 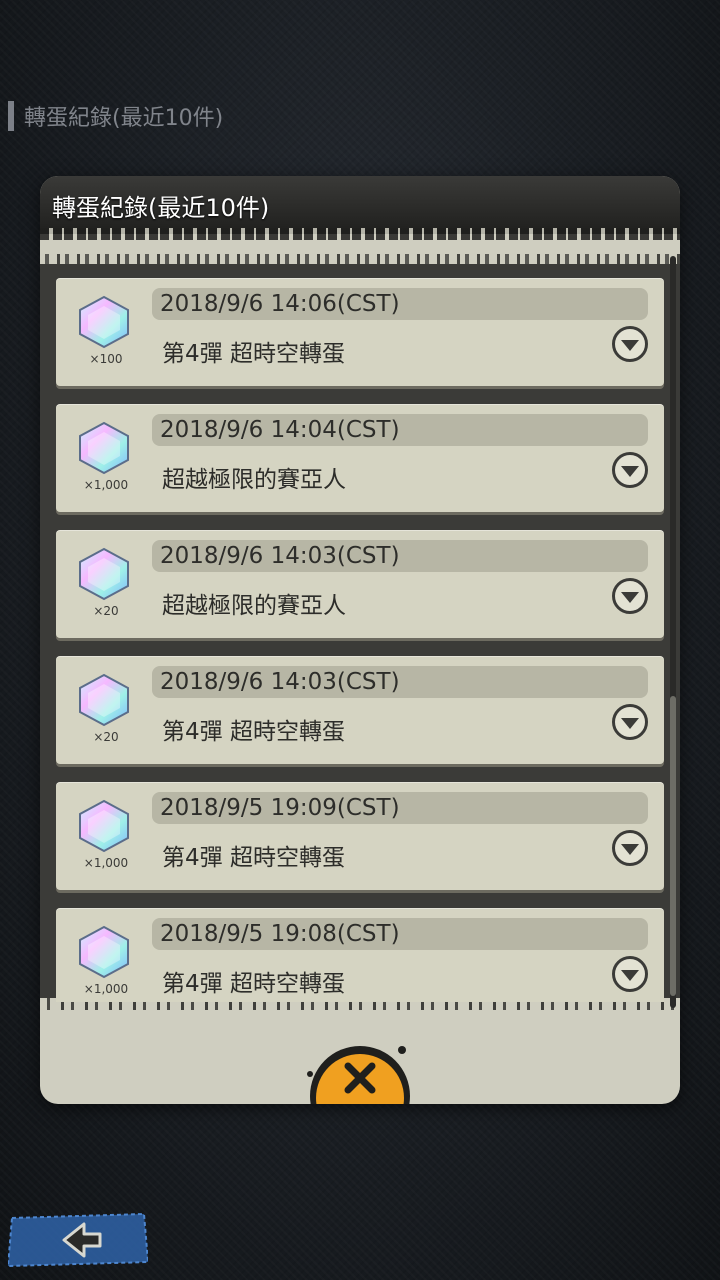 I want to click on history-row: ×100 2018/9/6 14:06(CST) 第4彈 超時空轉蛋, so click(x=360, y=332).